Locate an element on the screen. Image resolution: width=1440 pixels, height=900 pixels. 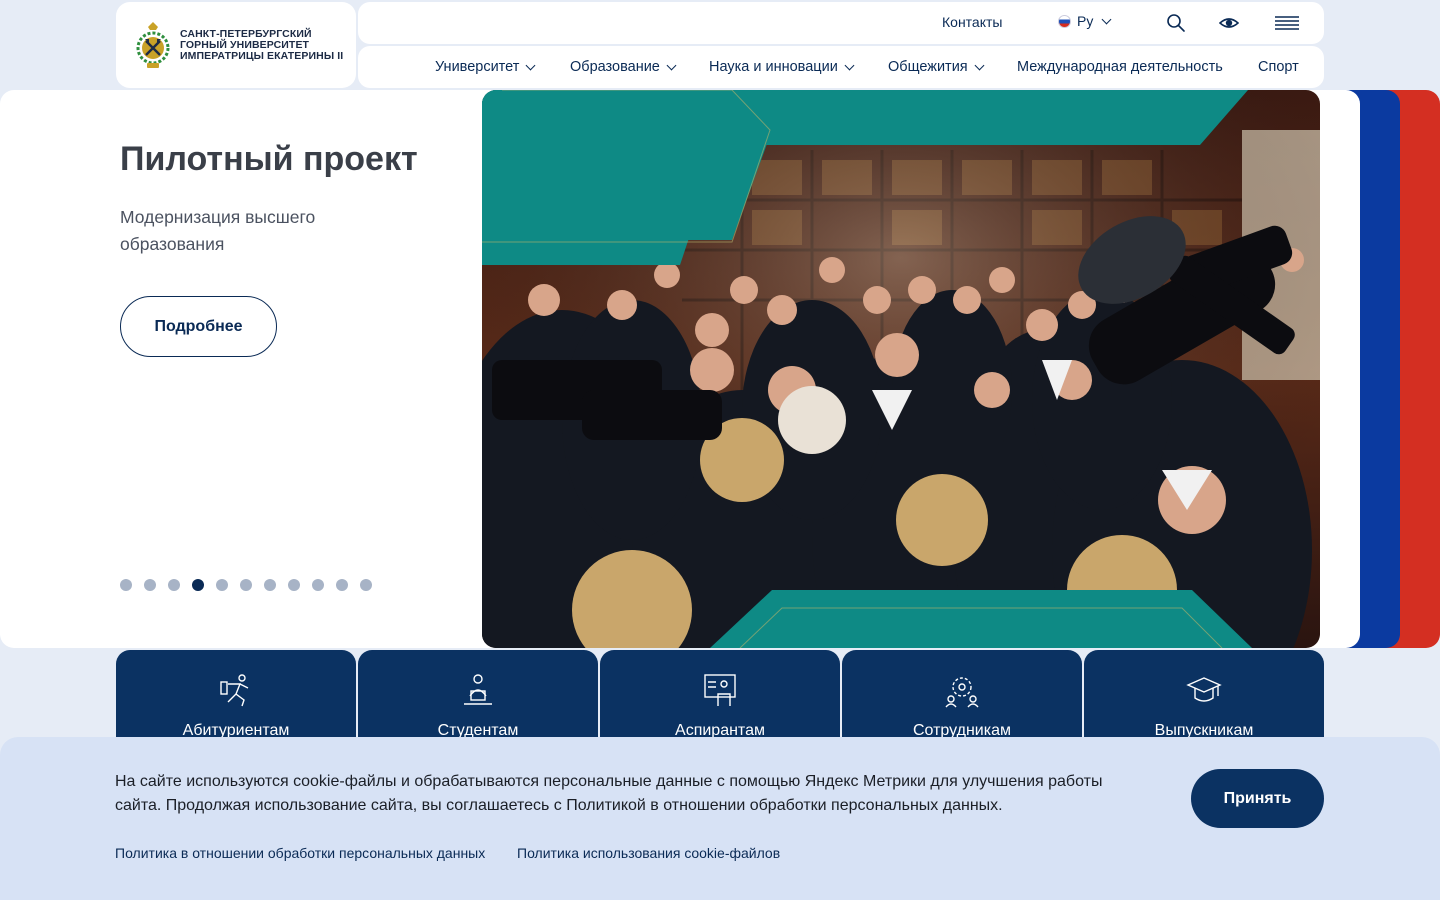
nav-item-university: Университет is located at coordinates (485, 67).